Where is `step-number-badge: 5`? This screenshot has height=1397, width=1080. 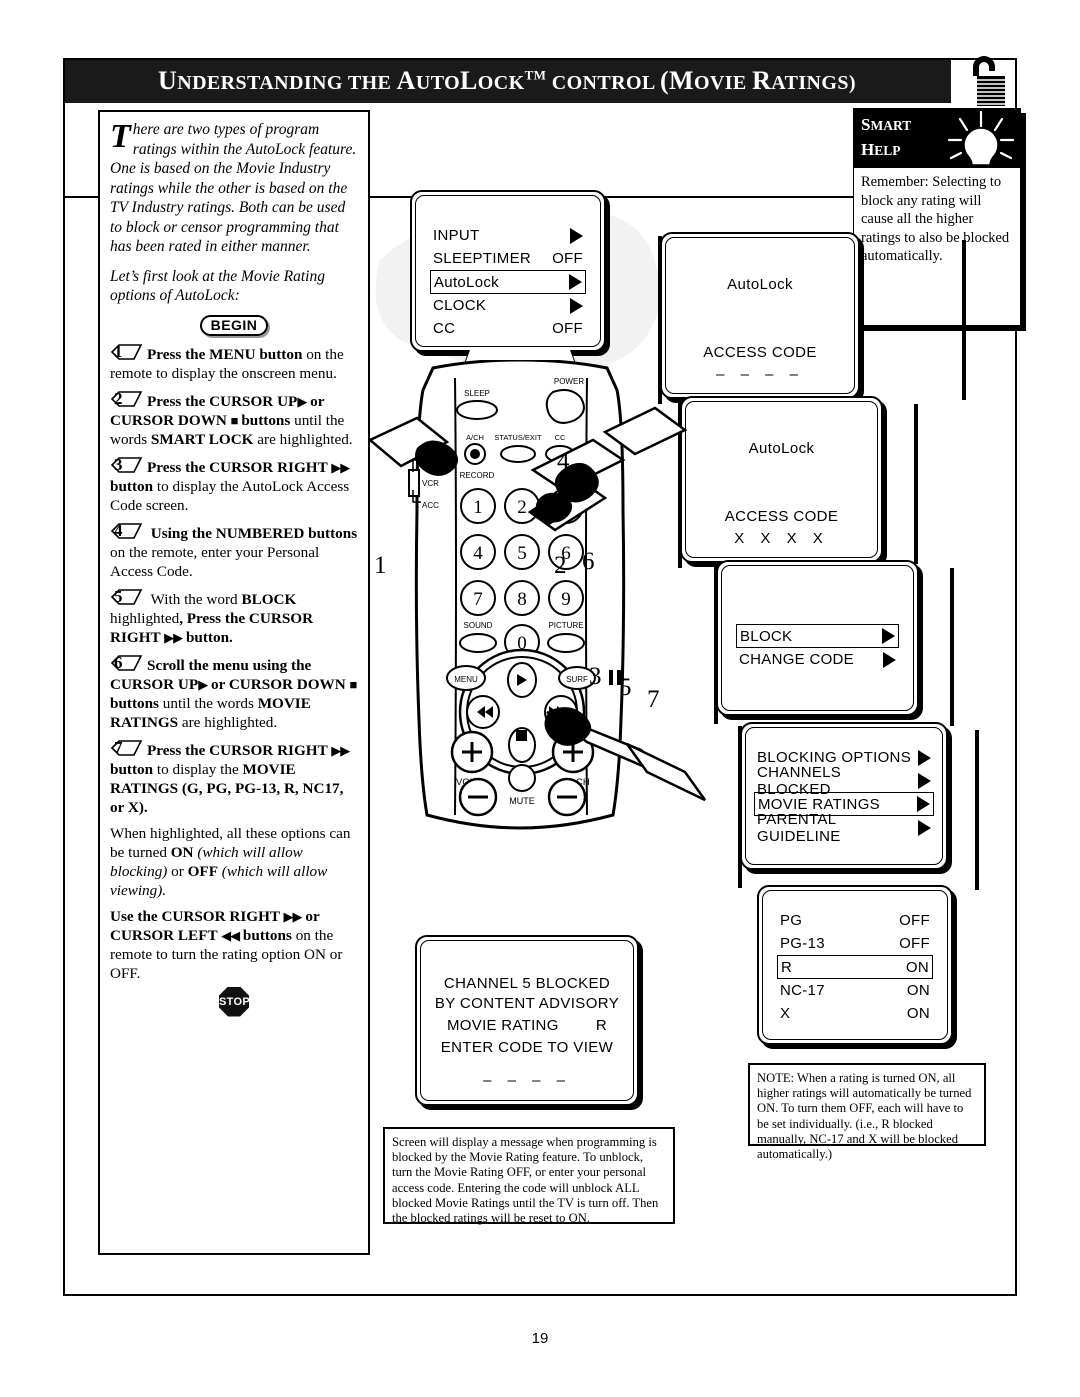 step-number-badge: 5 is located at coordinates (127, 597).